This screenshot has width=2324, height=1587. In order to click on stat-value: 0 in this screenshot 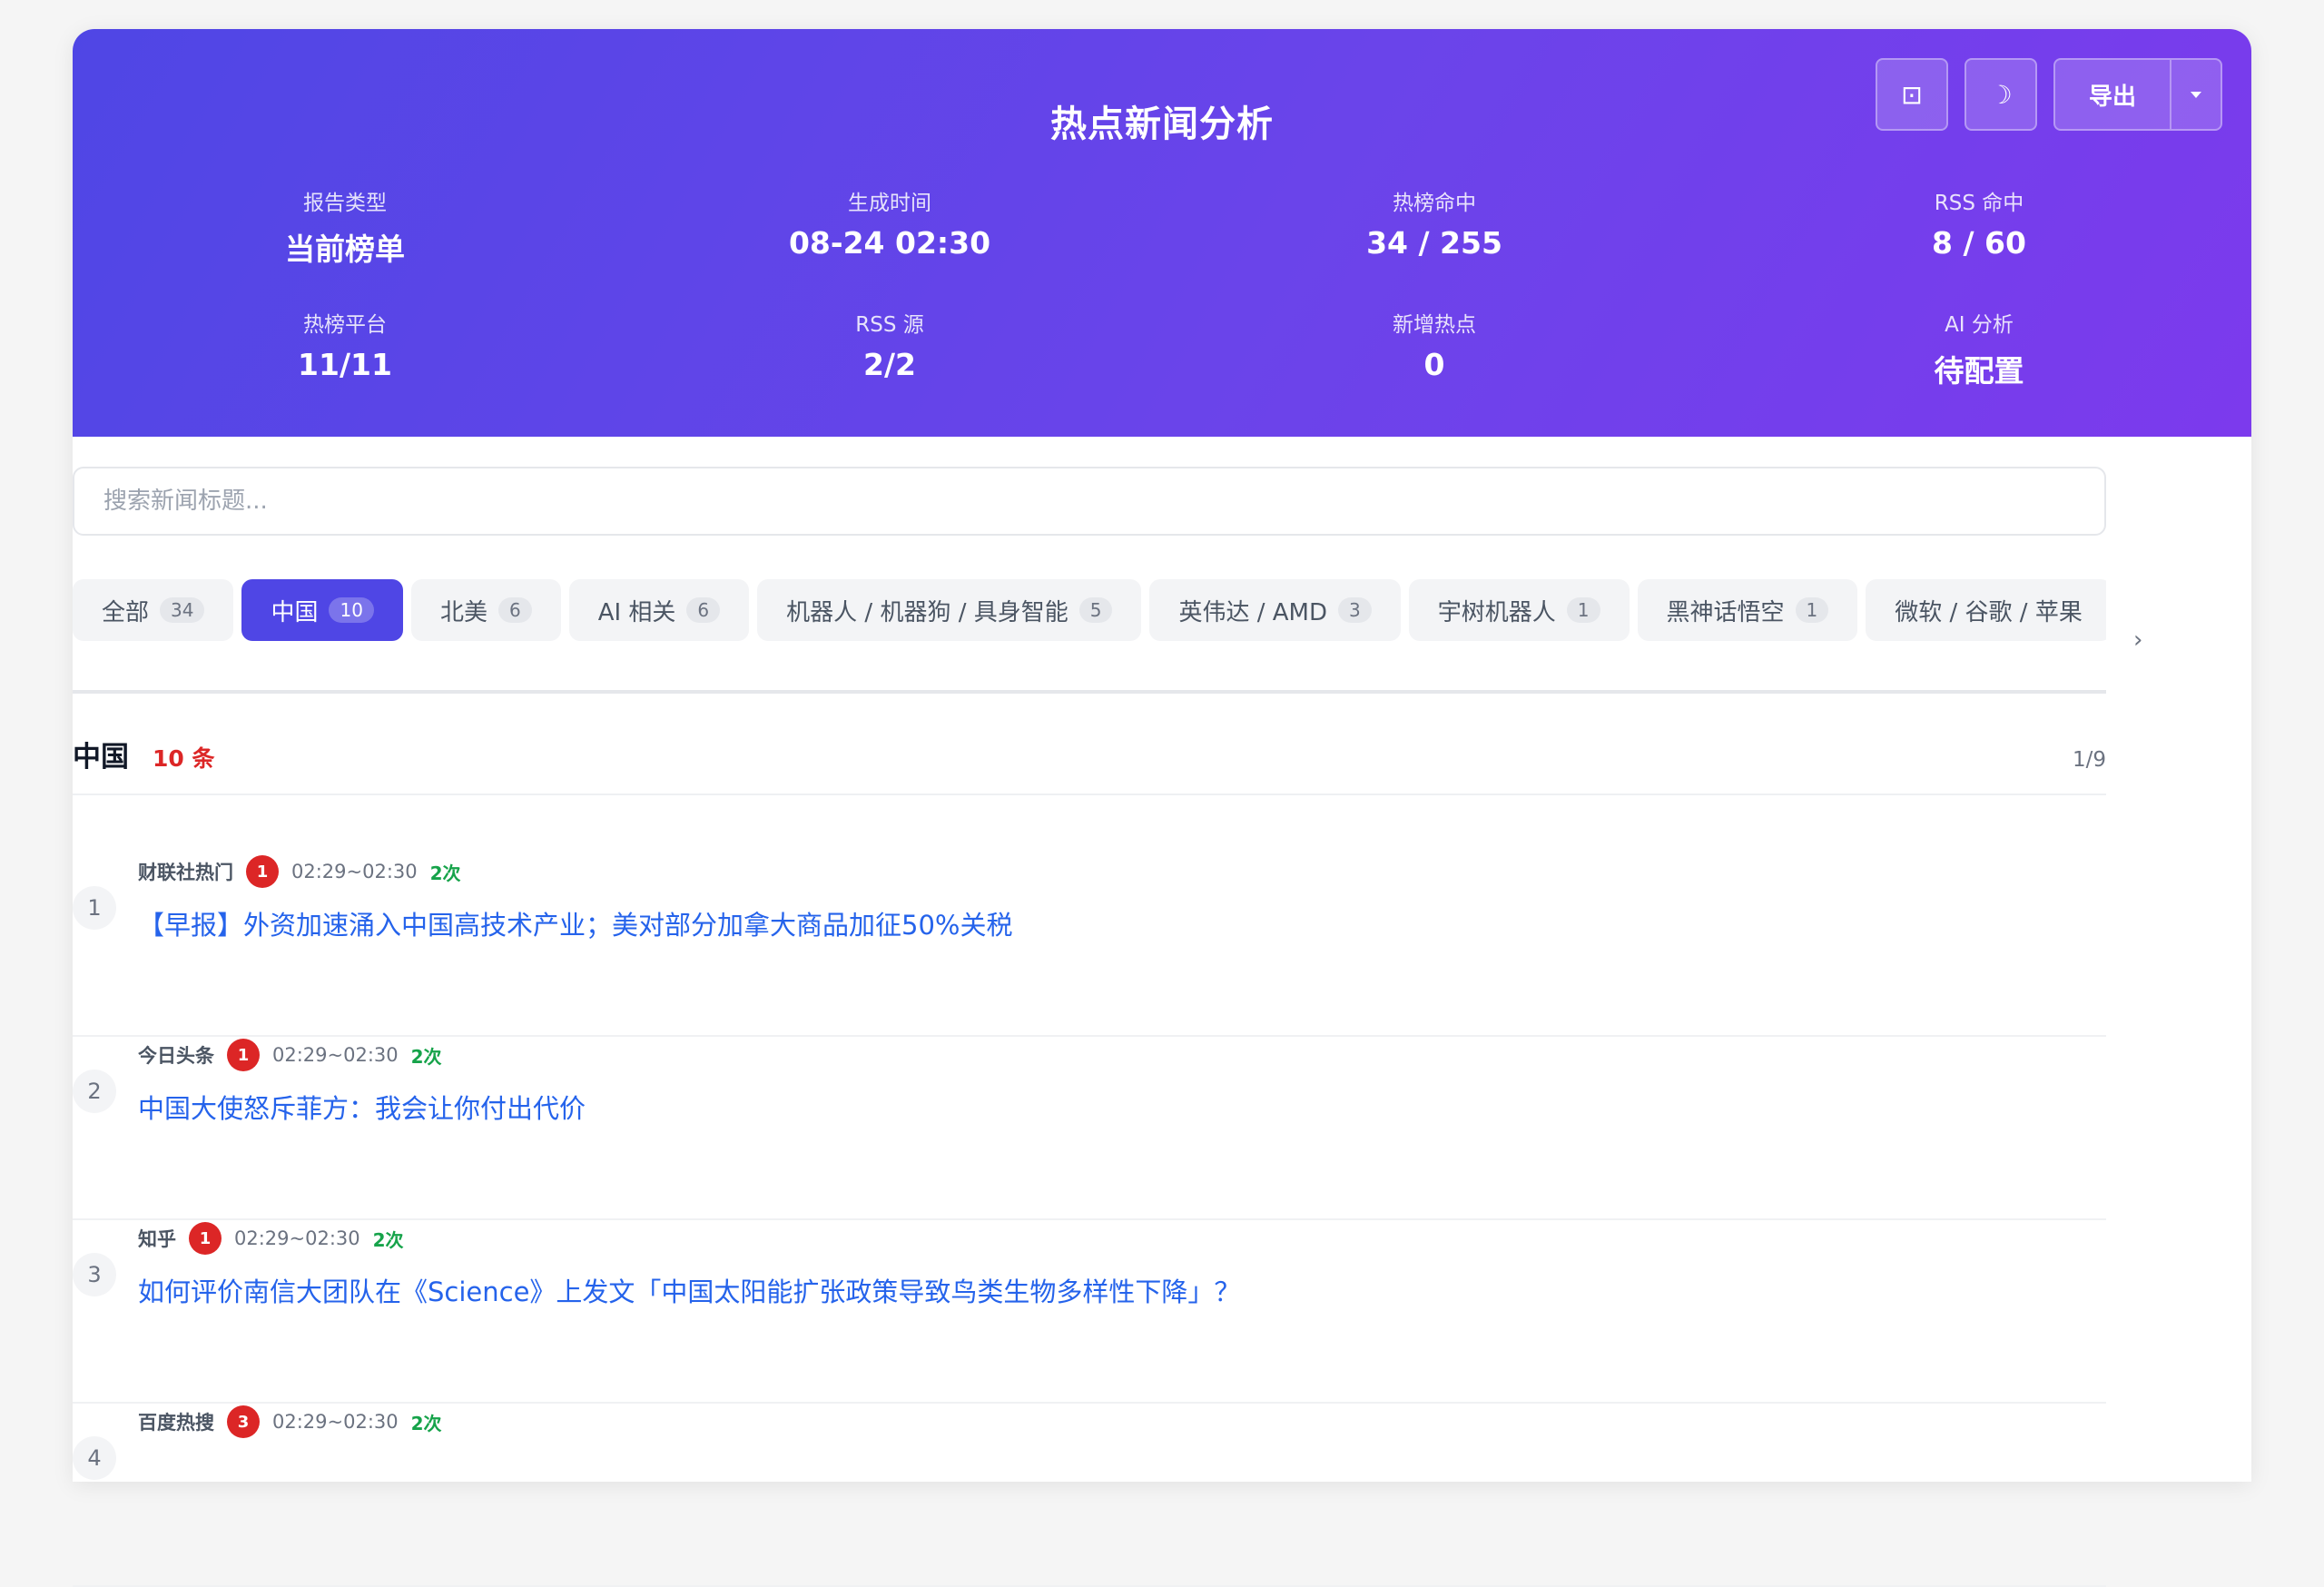, I will do `click(1434, 365)`.